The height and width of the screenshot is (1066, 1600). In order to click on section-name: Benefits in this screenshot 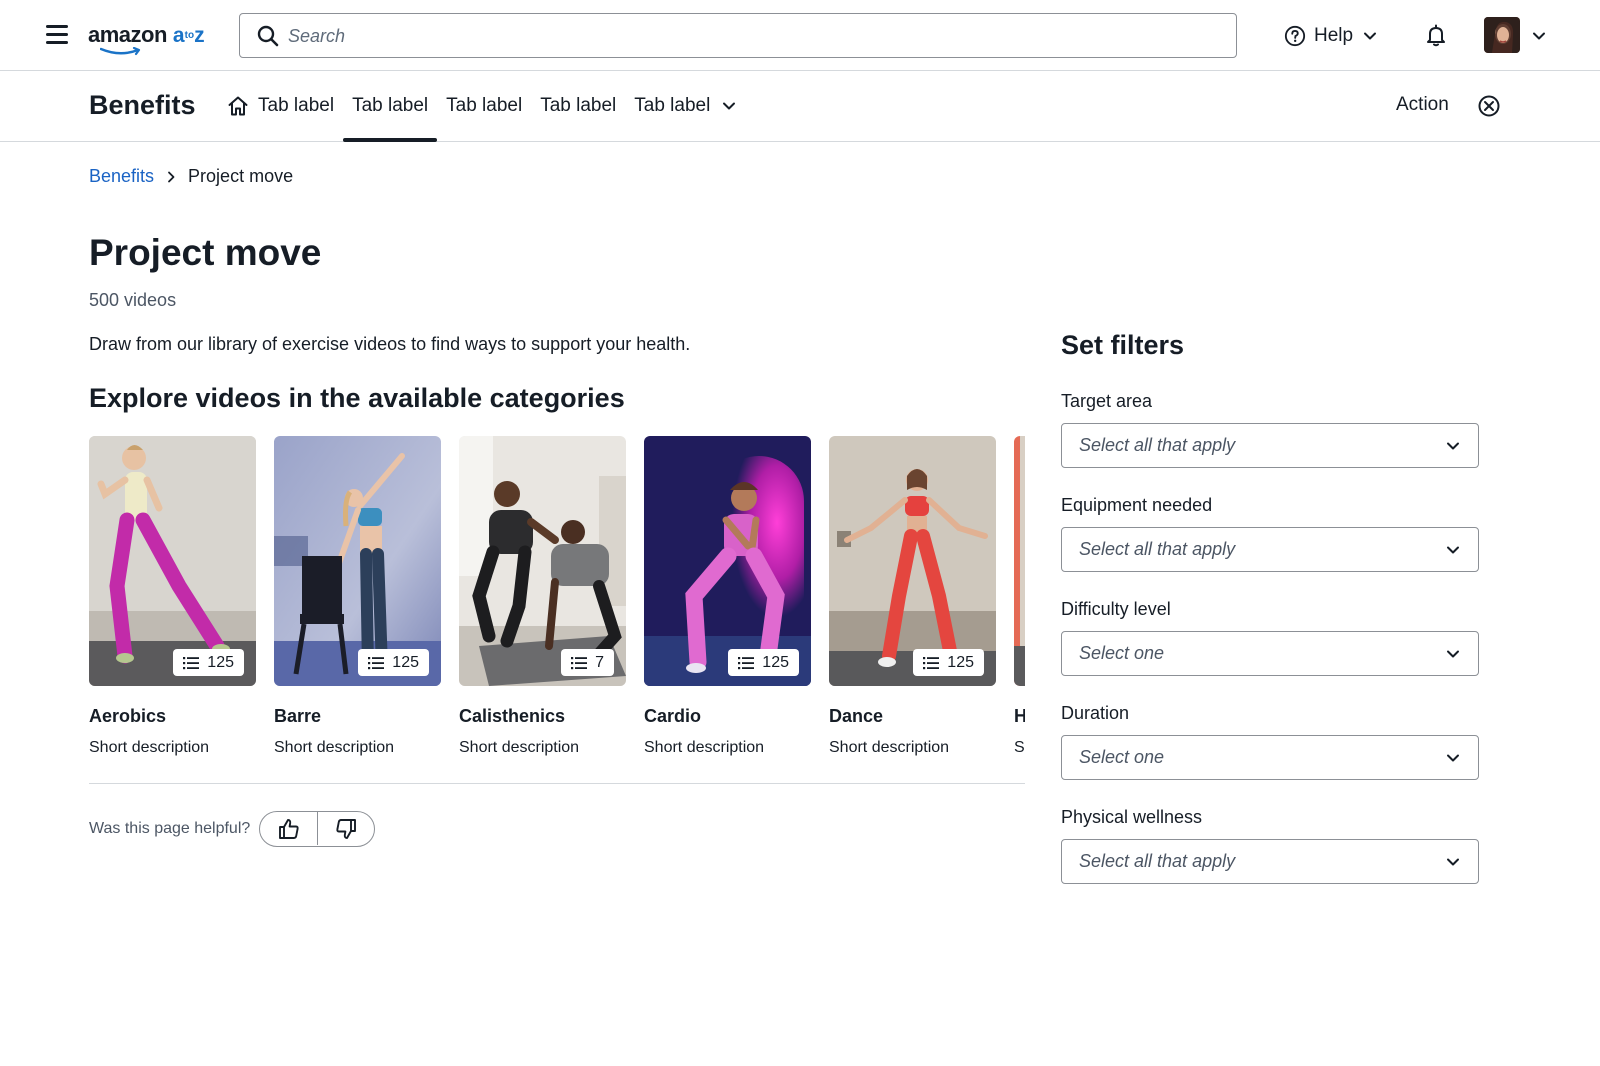, I will do `click(142, 105)`.